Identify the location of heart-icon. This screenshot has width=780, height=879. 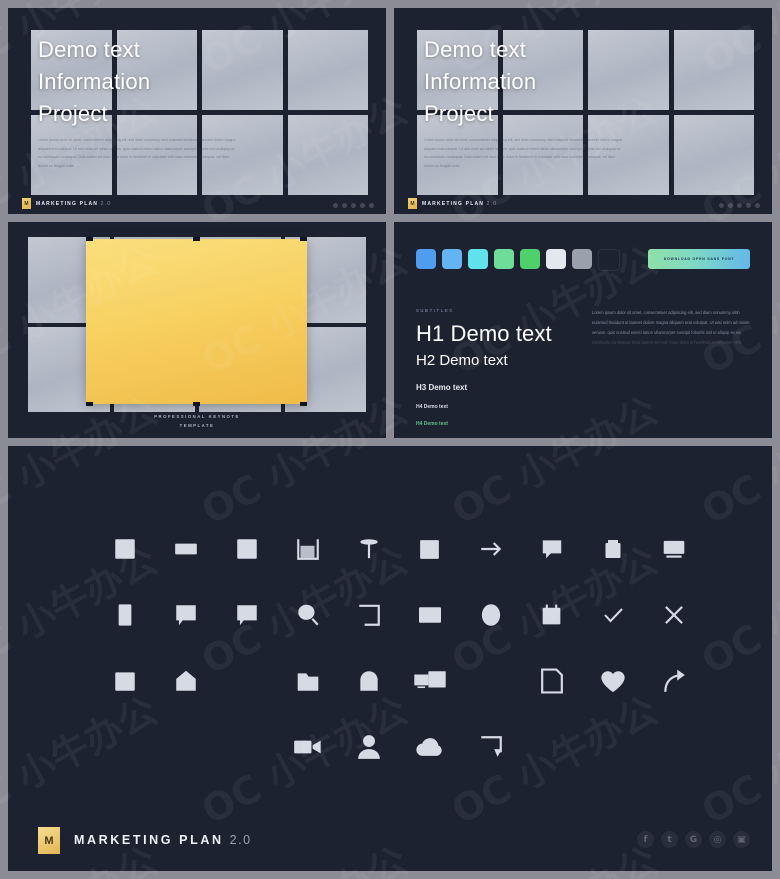
(612, 681).